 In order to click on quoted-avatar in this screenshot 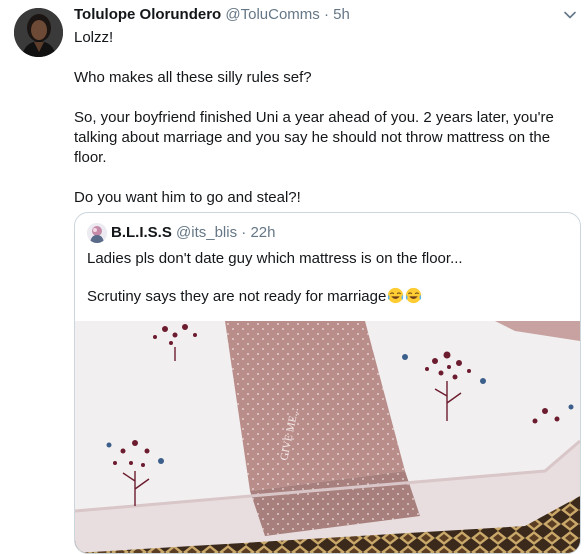, I will do `click(97, 233)`.